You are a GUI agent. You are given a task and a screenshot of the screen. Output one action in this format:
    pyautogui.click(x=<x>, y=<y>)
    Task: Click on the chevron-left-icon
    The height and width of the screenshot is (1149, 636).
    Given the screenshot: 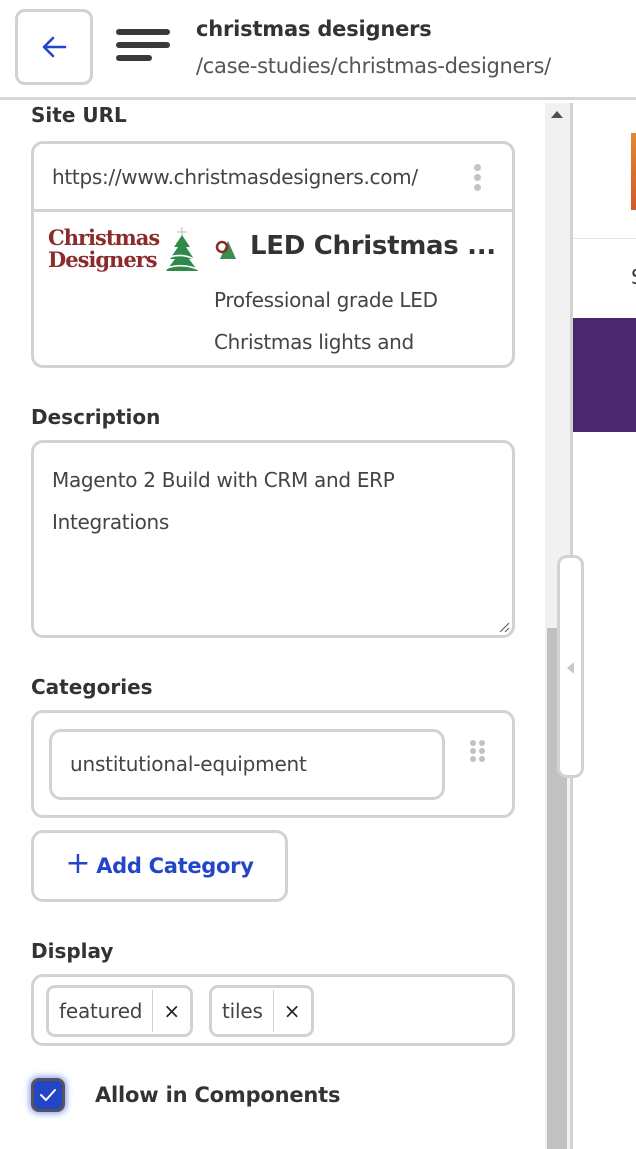 What is the action you would take?
    pyautogui.click(x=570, y=668)
    